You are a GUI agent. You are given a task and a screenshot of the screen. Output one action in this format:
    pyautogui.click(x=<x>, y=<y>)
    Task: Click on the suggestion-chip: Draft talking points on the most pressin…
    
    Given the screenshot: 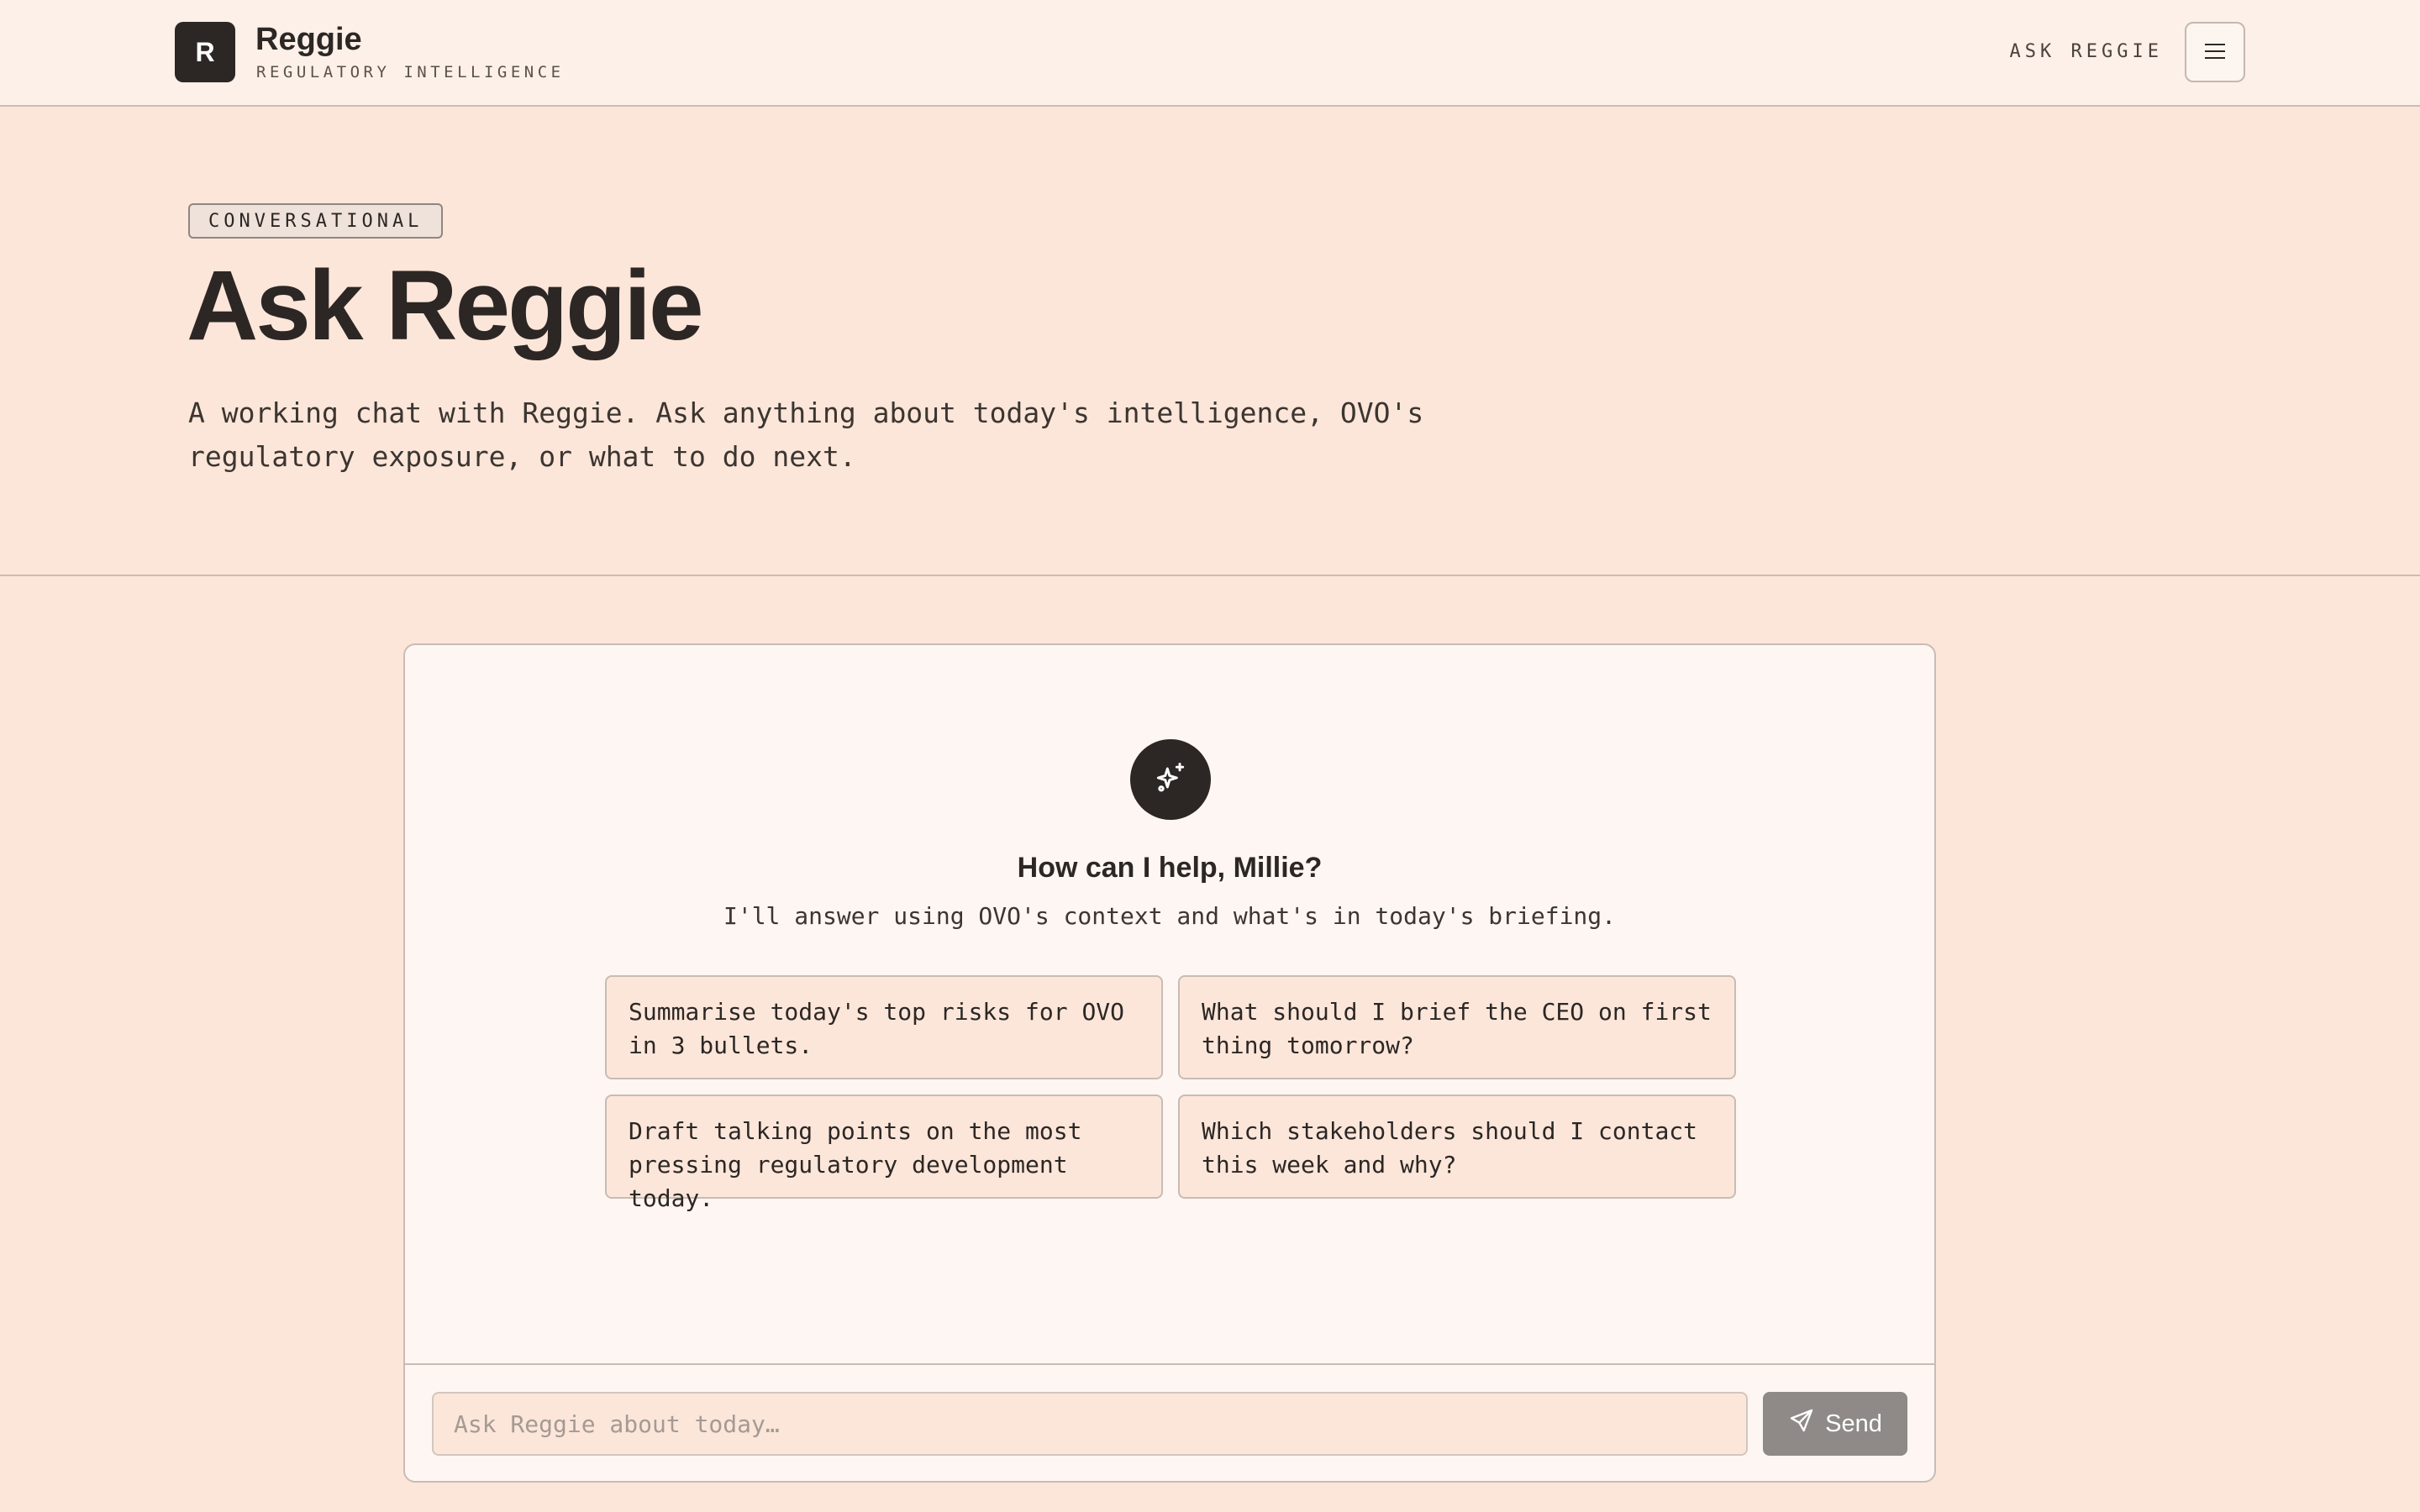 What is the action you would take?
    pyautogui.click(x=884, y=1153)
    